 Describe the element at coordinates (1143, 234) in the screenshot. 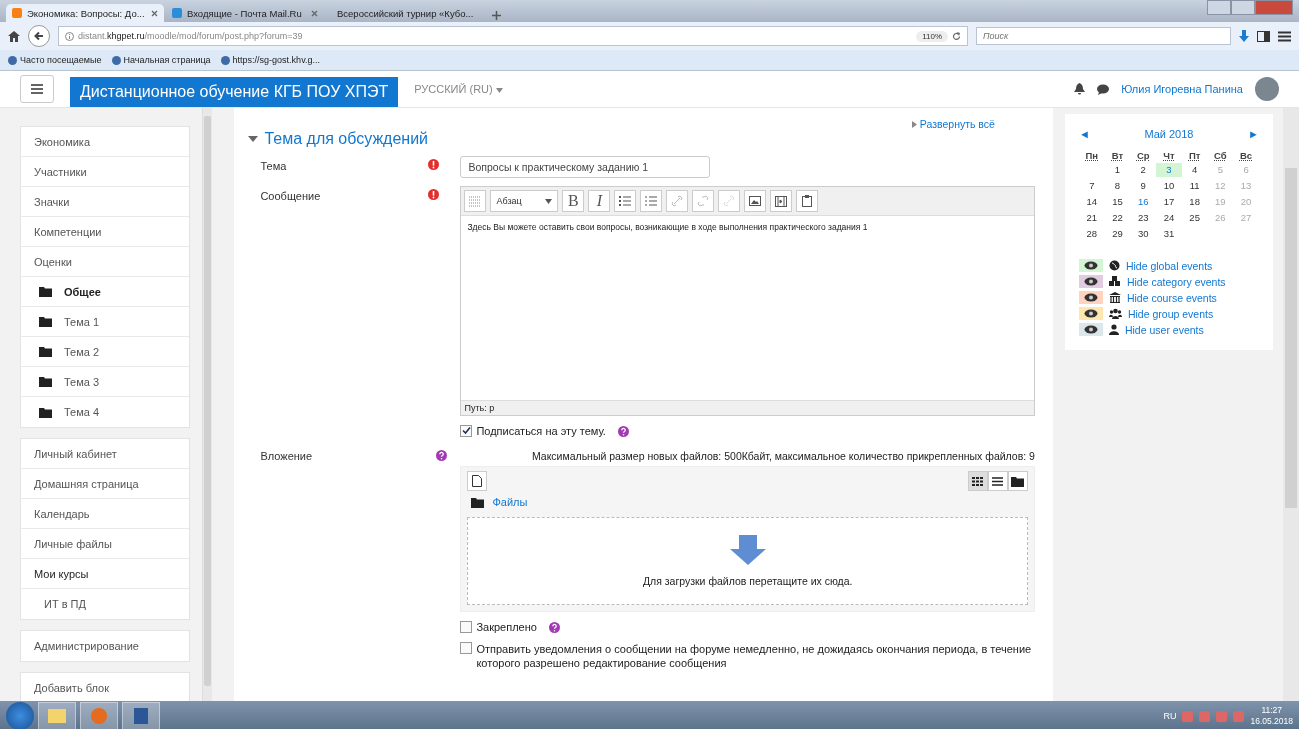

I see `calendar-day: 30` at that location.